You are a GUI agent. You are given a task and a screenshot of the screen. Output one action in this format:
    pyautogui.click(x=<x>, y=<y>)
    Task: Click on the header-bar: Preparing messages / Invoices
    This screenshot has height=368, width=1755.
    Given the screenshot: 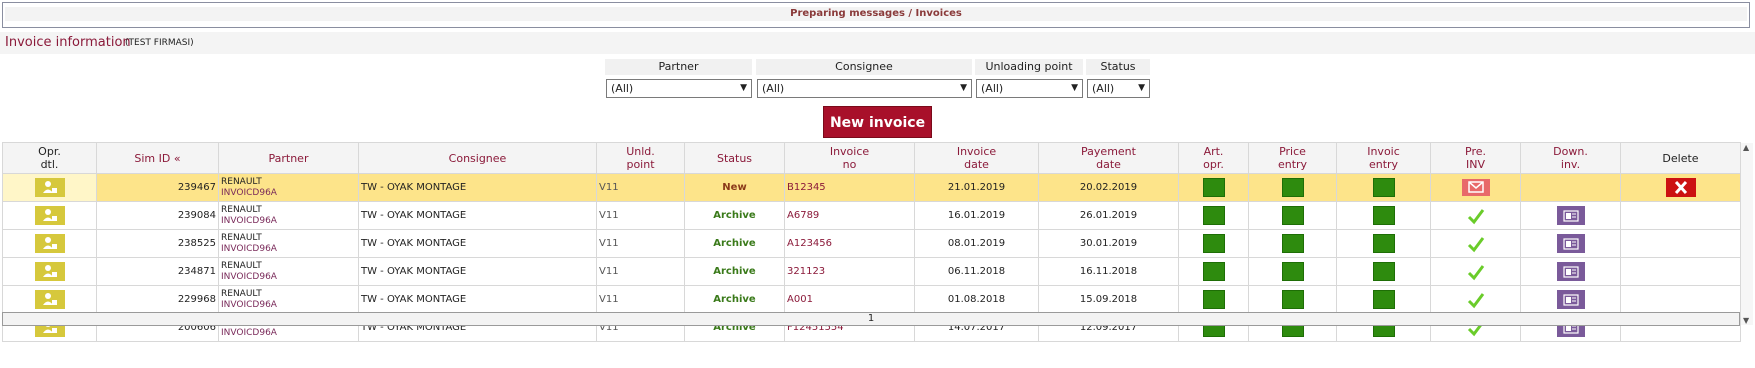 What is the action you would take?
    pyautogui.click(x=876, y=15)
    